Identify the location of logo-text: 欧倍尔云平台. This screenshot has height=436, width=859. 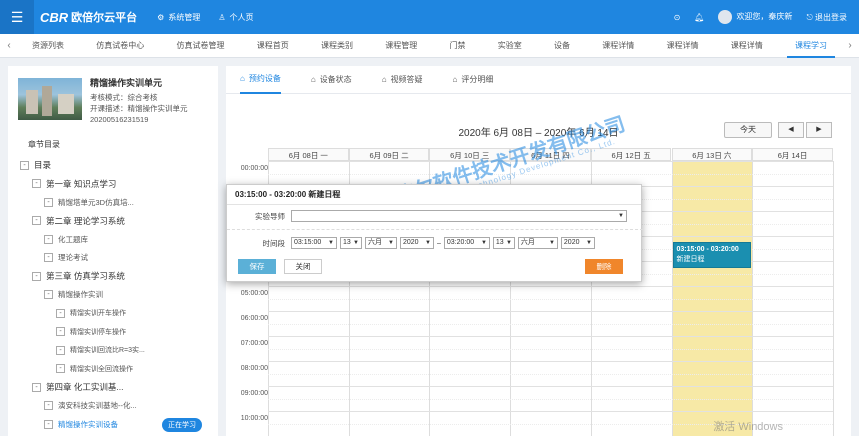
(104, 18).